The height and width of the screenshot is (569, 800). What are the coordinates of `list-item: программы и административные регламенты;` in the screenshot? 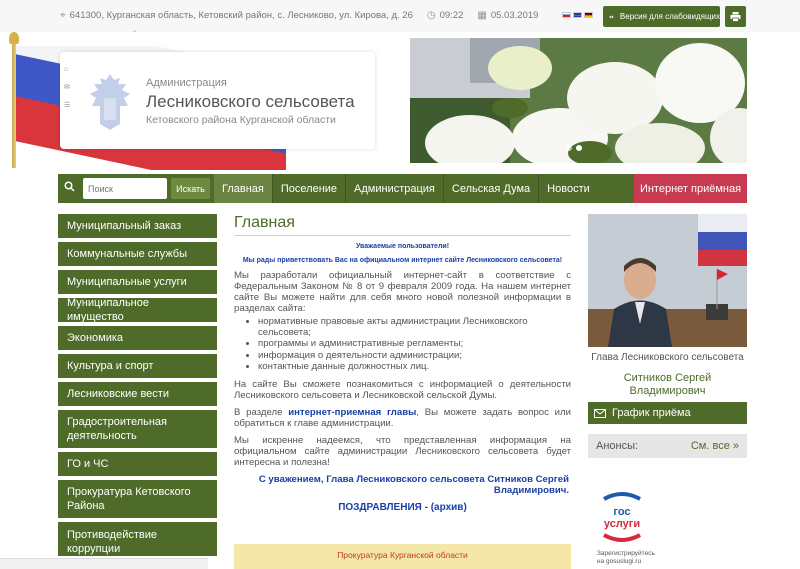 It's located at (414, 344).